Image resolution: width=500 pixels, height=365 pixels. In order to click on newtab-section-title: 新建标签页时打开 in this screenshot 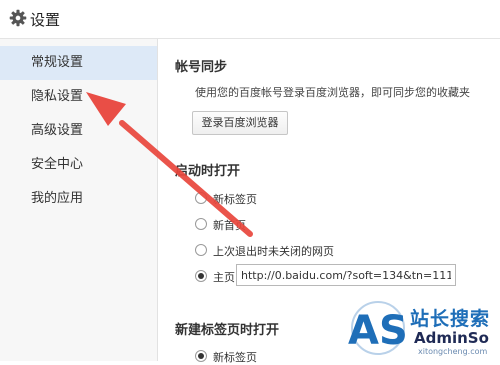, I will do `click(227, 330)`.